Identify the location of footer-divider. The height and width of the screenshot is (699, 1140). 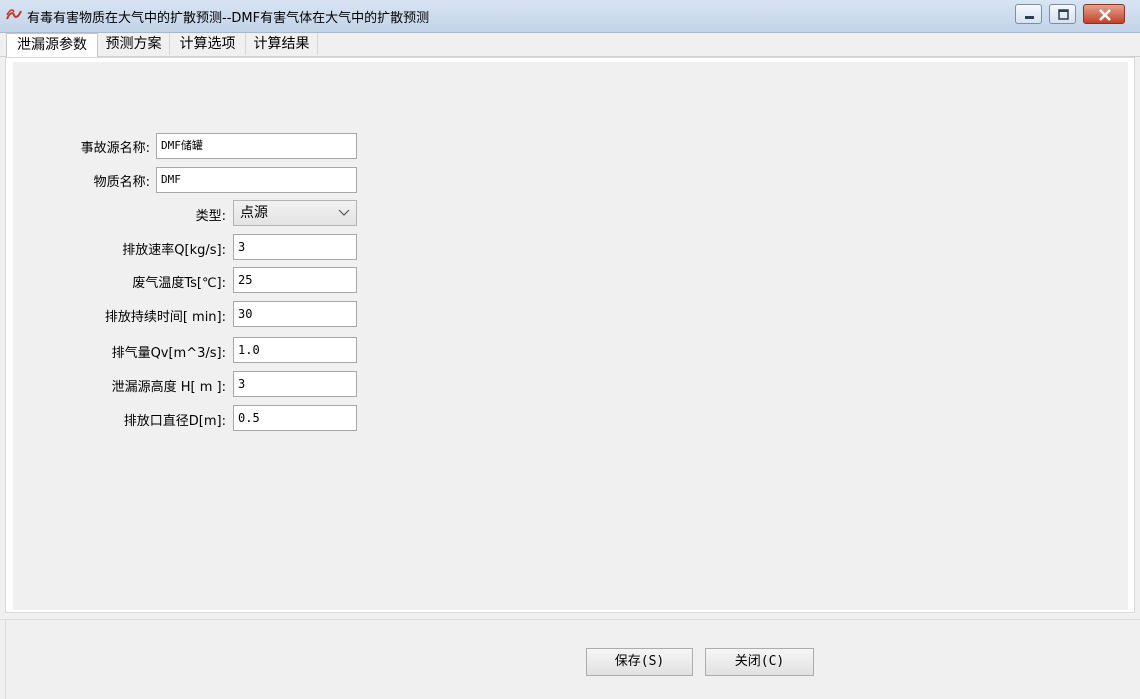
(570, 619).